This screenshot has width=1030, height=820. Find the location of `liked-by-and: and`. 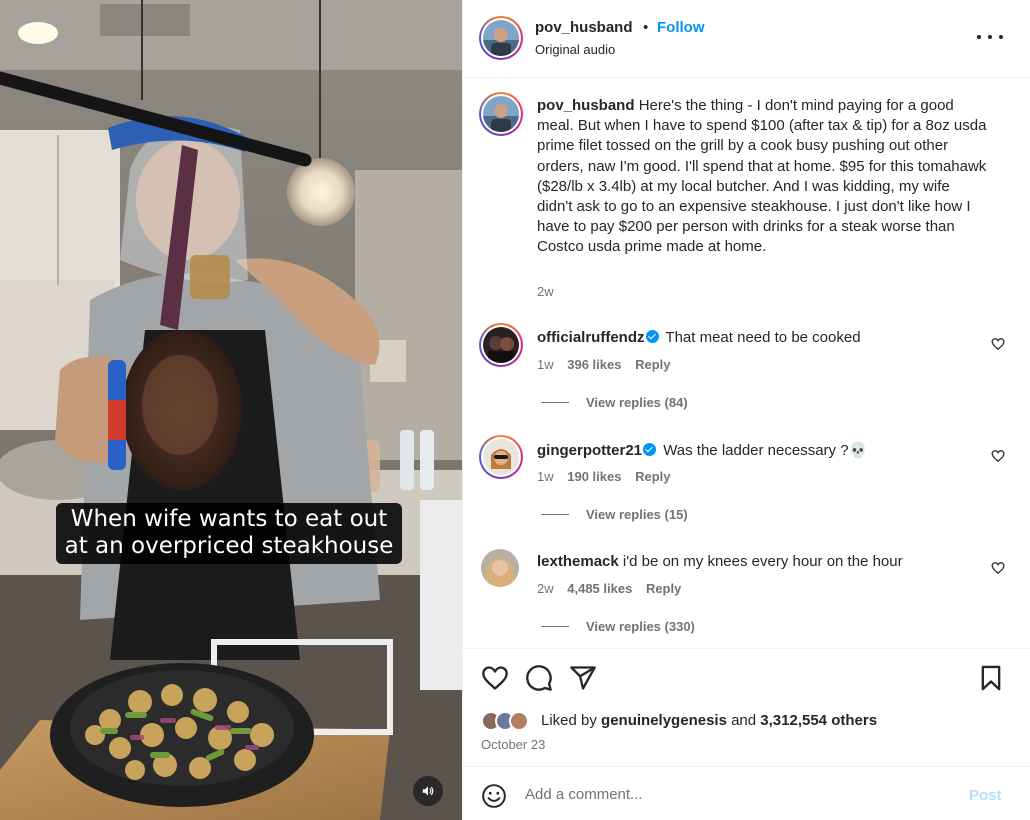

liked-by-and: and is located at coordinates (744, 720).